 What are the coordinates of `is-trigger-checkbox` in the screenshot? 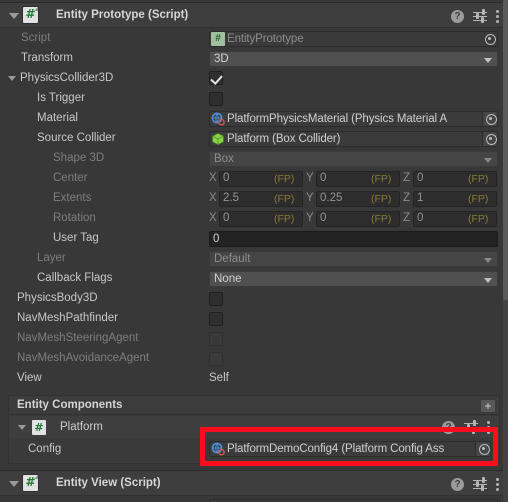 It's located at (216, 99).